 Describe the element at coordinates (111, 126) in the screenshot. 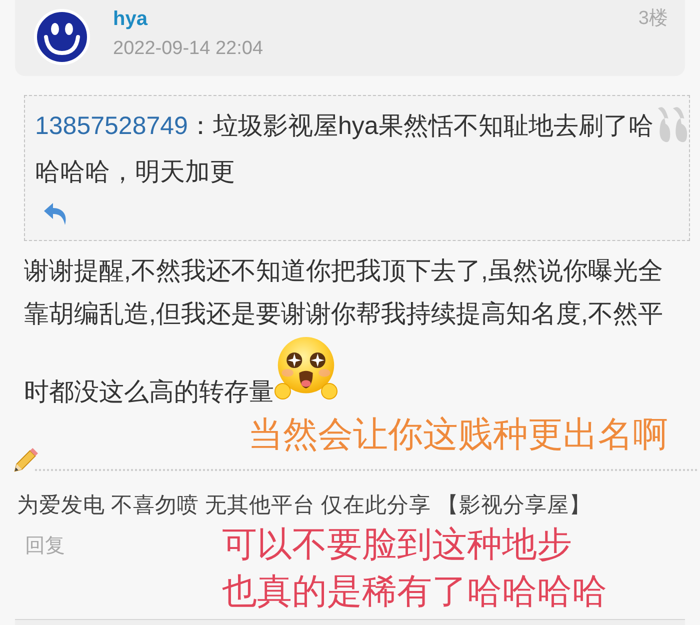

I see `quoted-author-link: 13857528749` at that location.